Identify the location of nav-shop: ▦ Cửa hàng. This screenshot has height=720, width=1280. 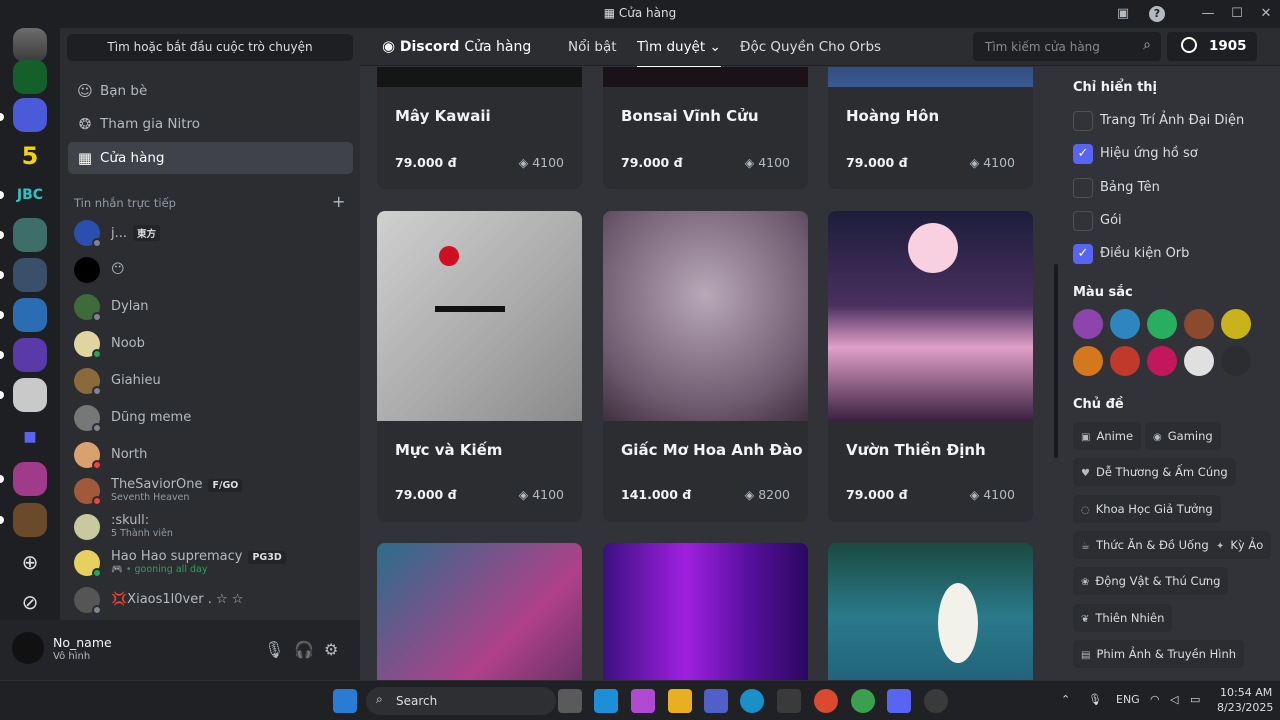
(210, 158).